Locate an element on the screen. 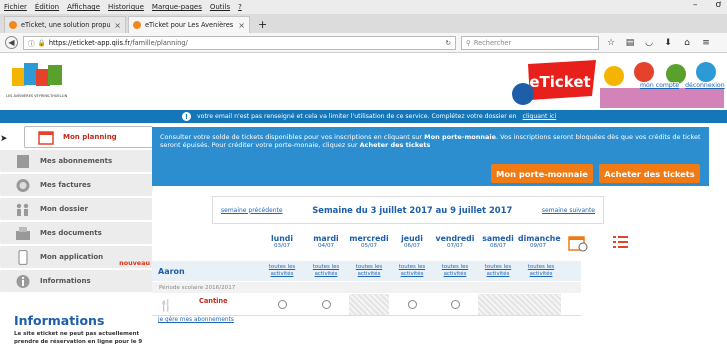 The image size is (727, 347). sidebar-item-application: Mon application nouveau is located at coordinates (76, 257).